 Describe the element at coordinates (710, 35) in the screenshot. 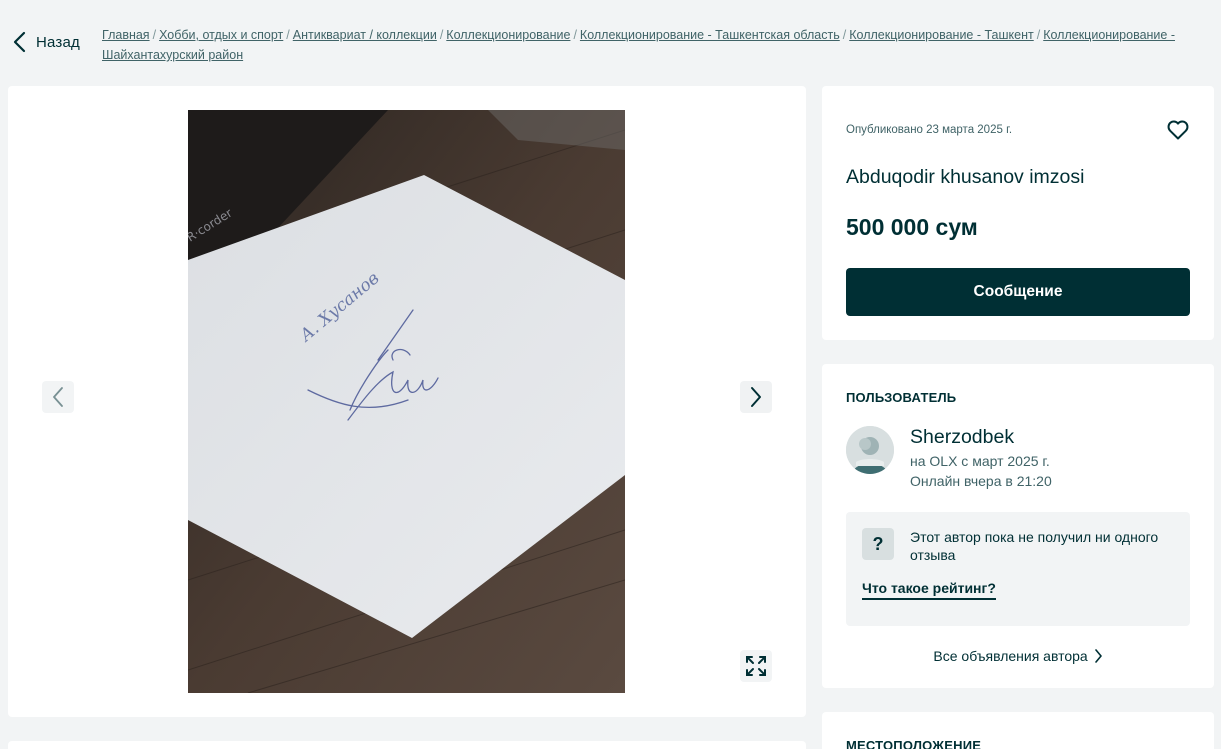

I see `breadcrumb-link: Коллекционирование - Ташкентская область` at that location.